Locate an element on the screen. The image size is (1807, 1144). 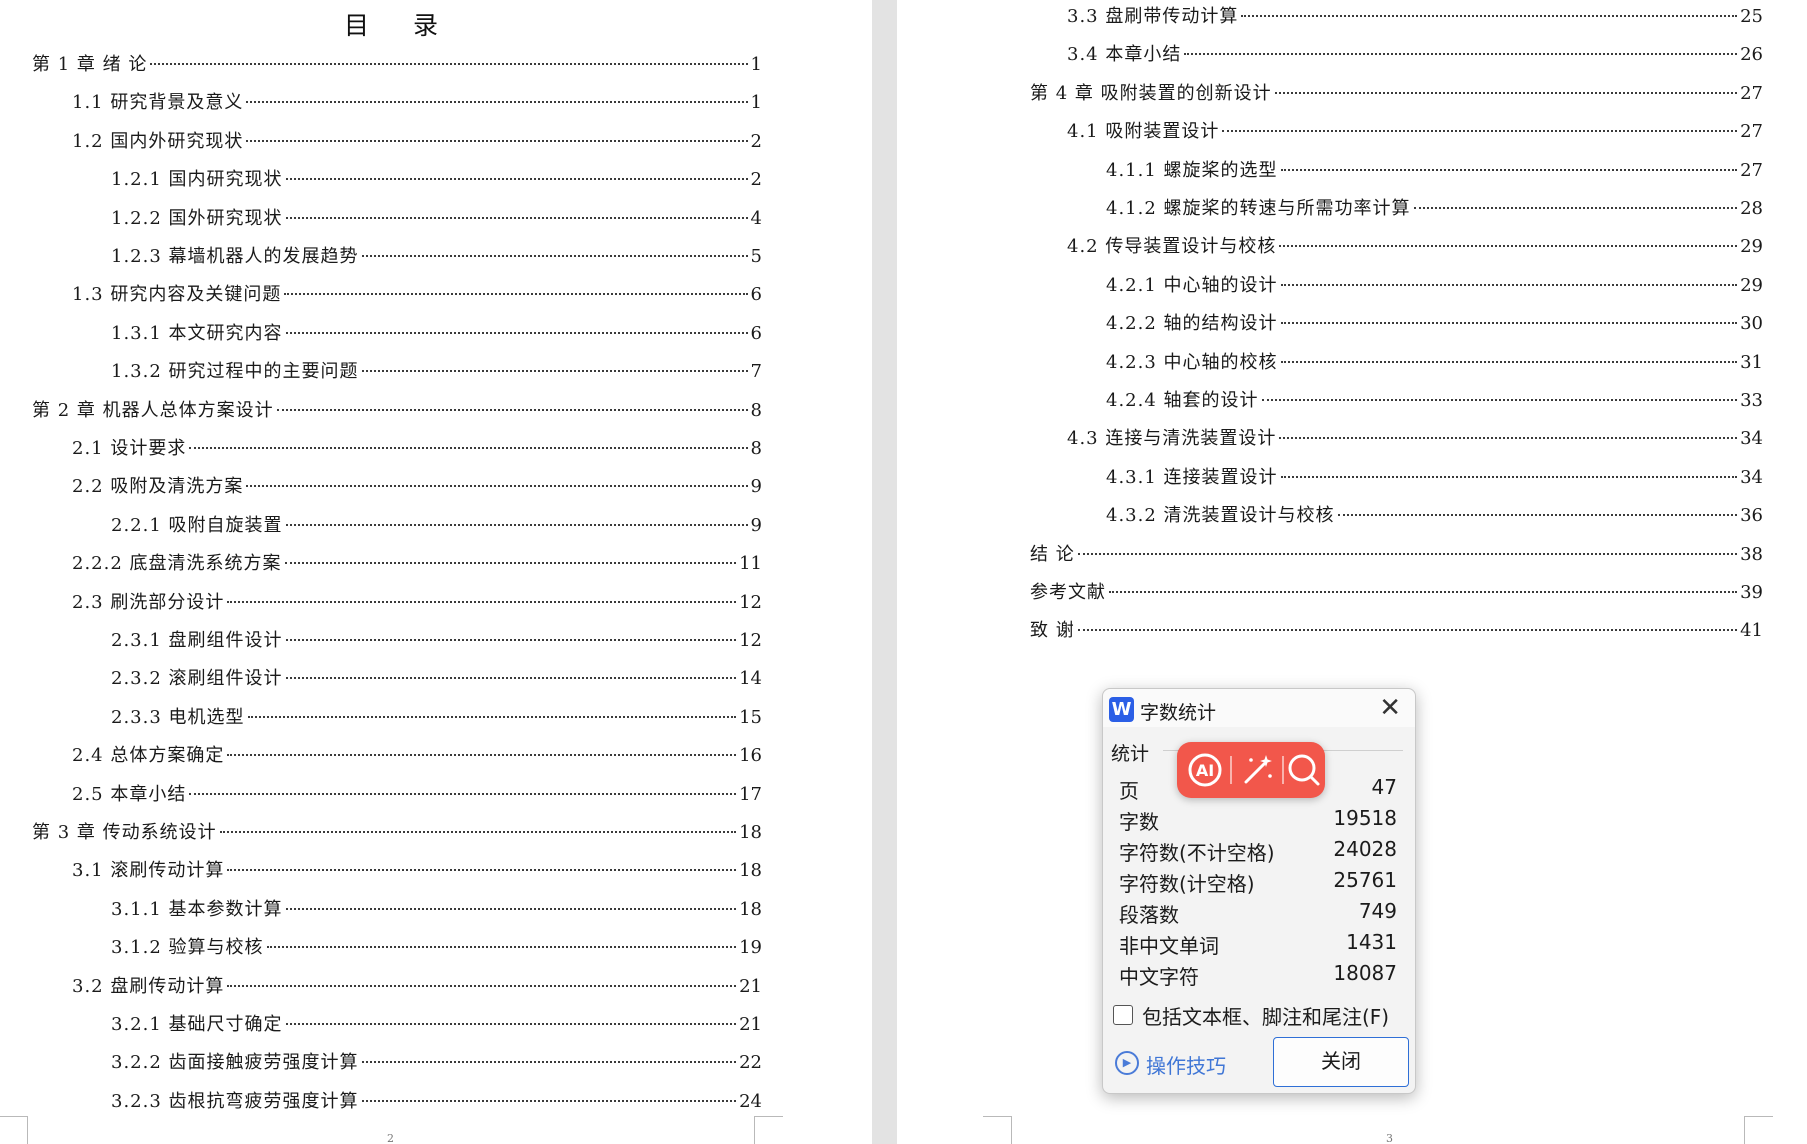
toc-entry: 1.2.2 国外研究现状 4 is located at coordinates (436, 219).